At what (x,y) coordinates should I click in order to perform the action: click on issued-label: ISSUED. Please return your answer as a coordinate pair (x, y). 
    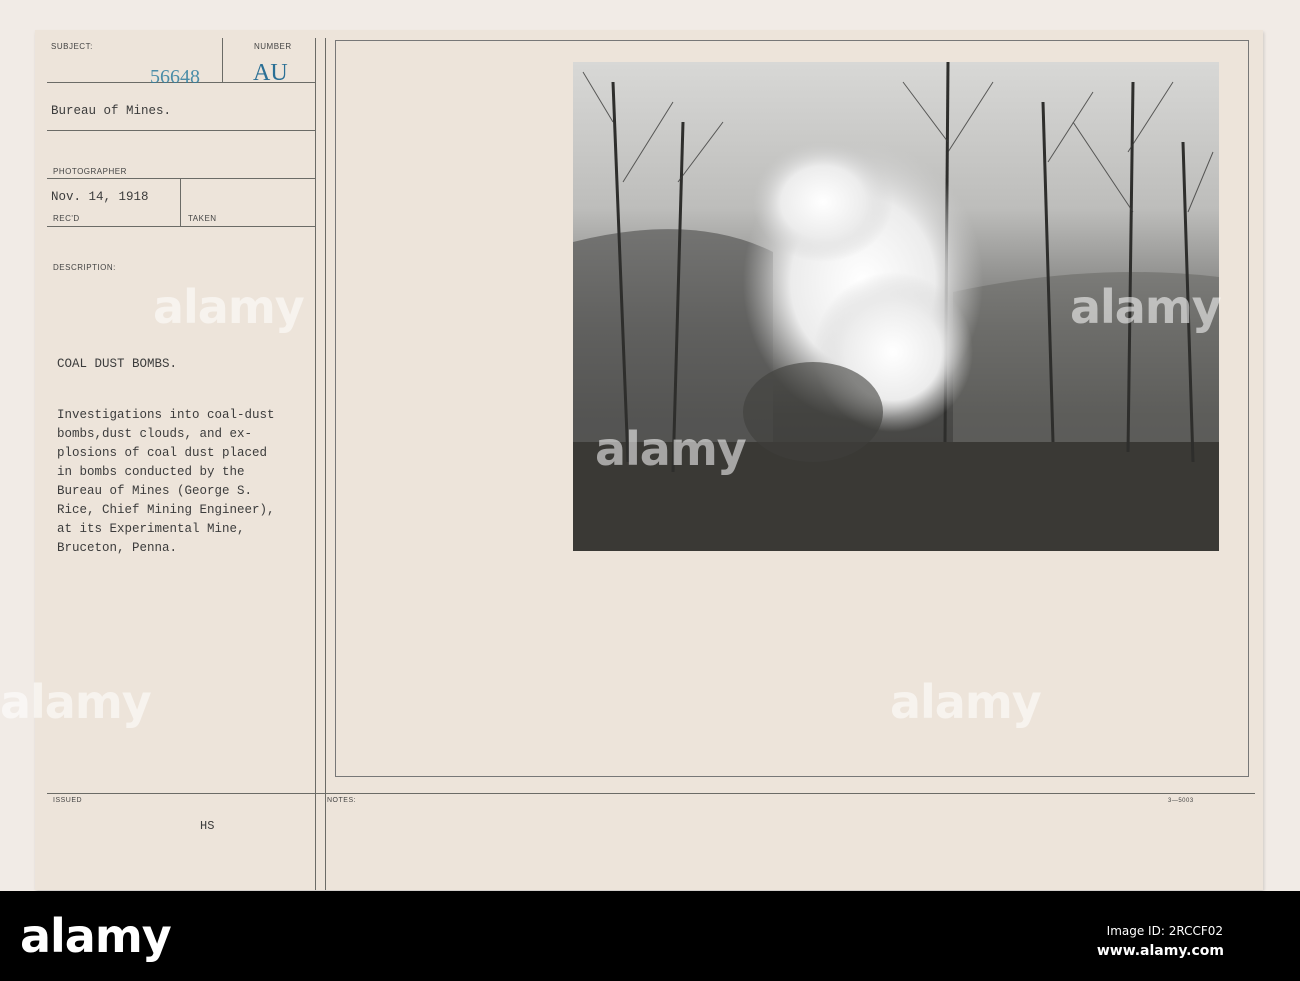
    Looking at the image, I should click on (68, 800).